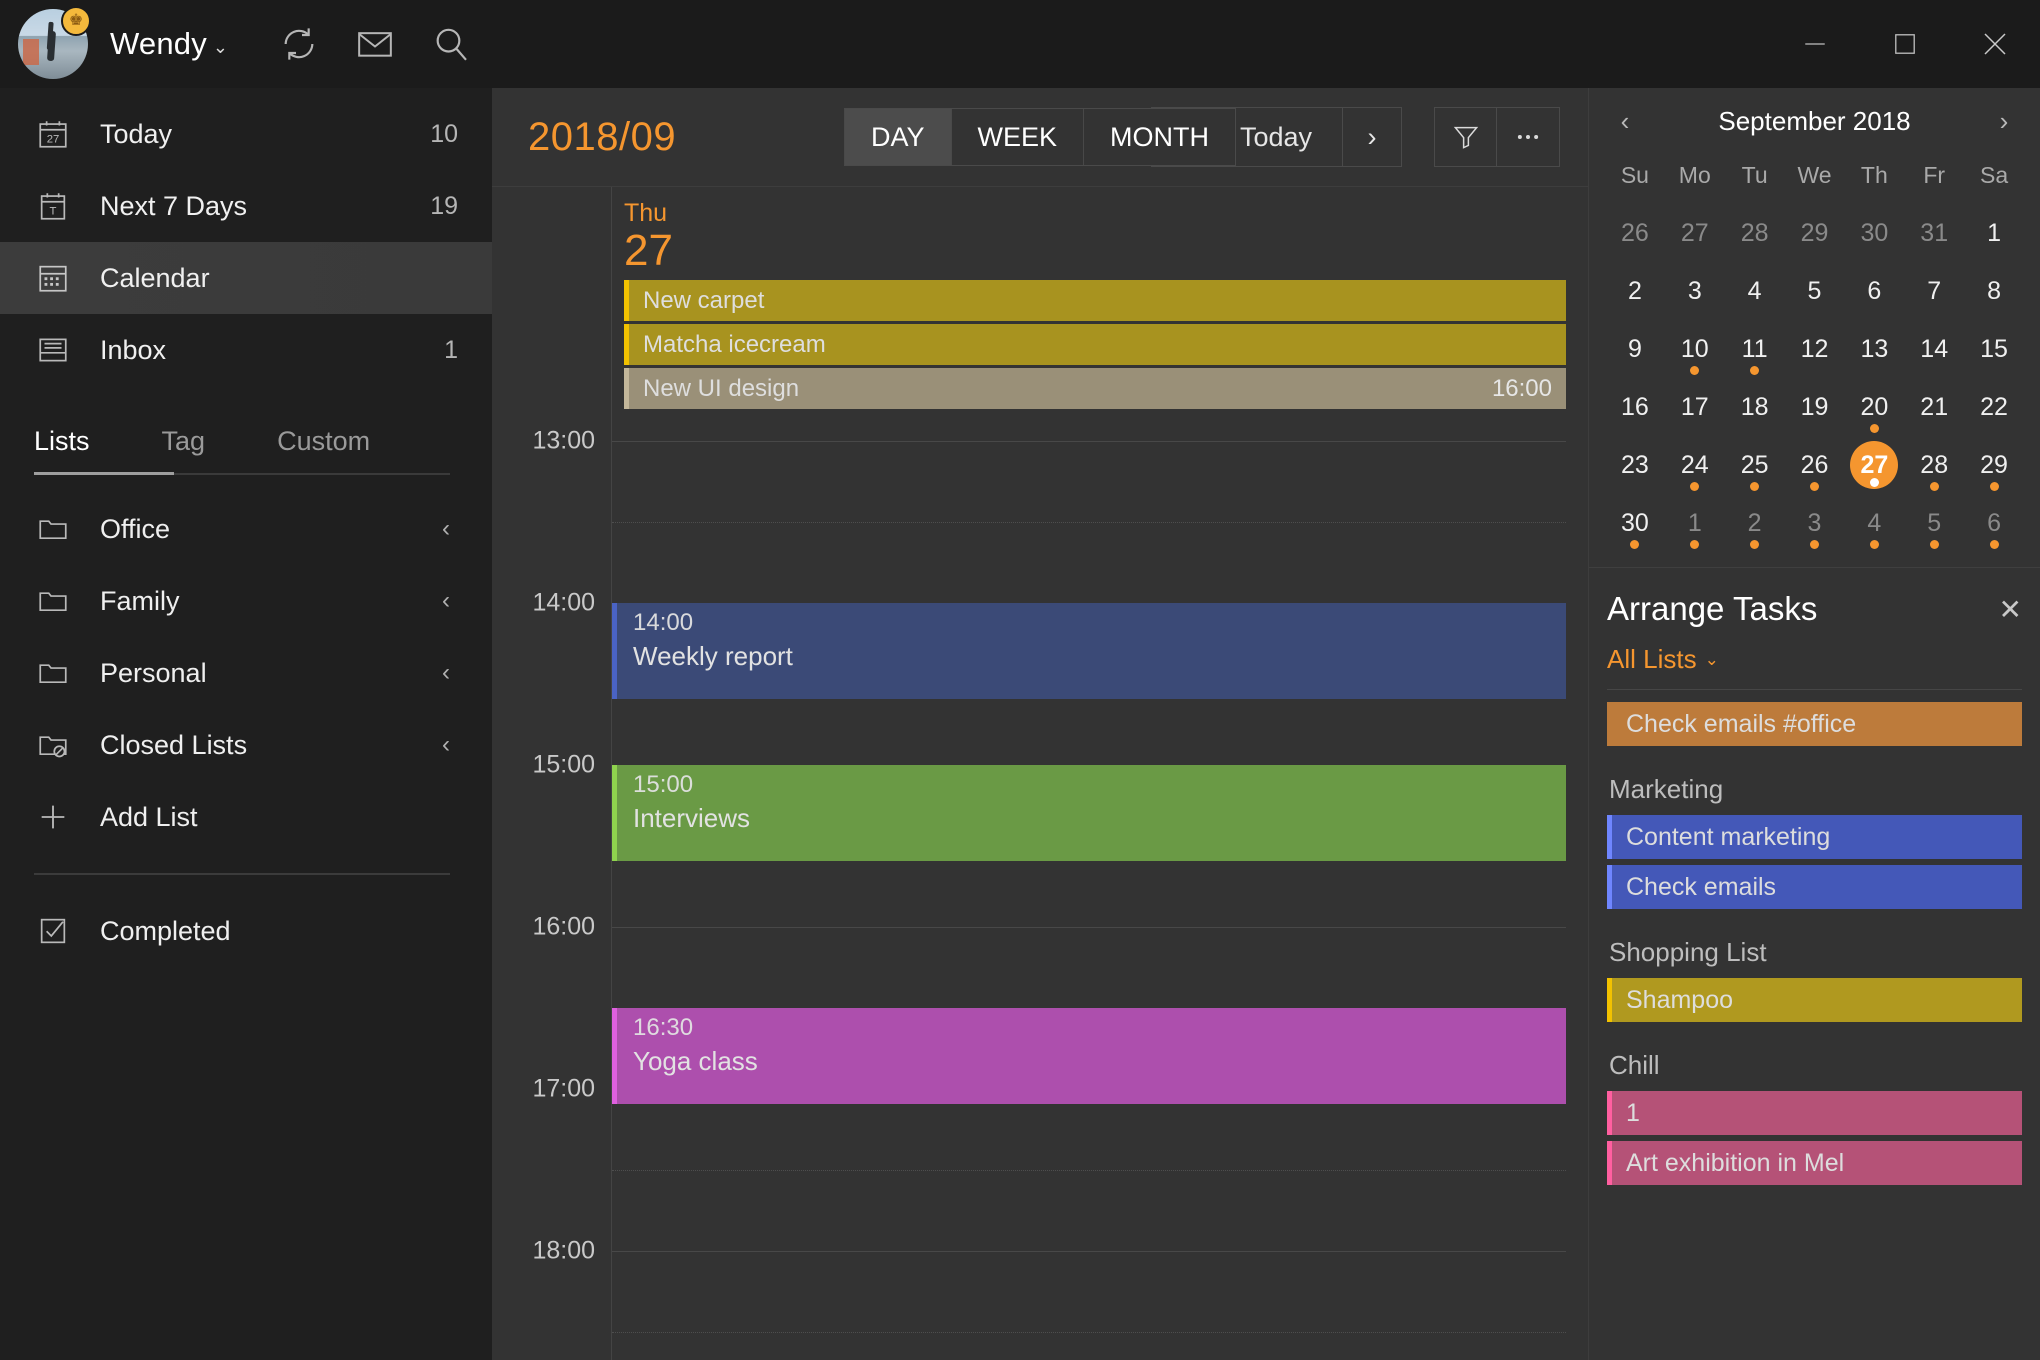 This screenshot has height=1360, width=2040. What do you see at coordinates (375, 44) in the screenshot?
I see `mail-icon` at bounding box center [375, 44].